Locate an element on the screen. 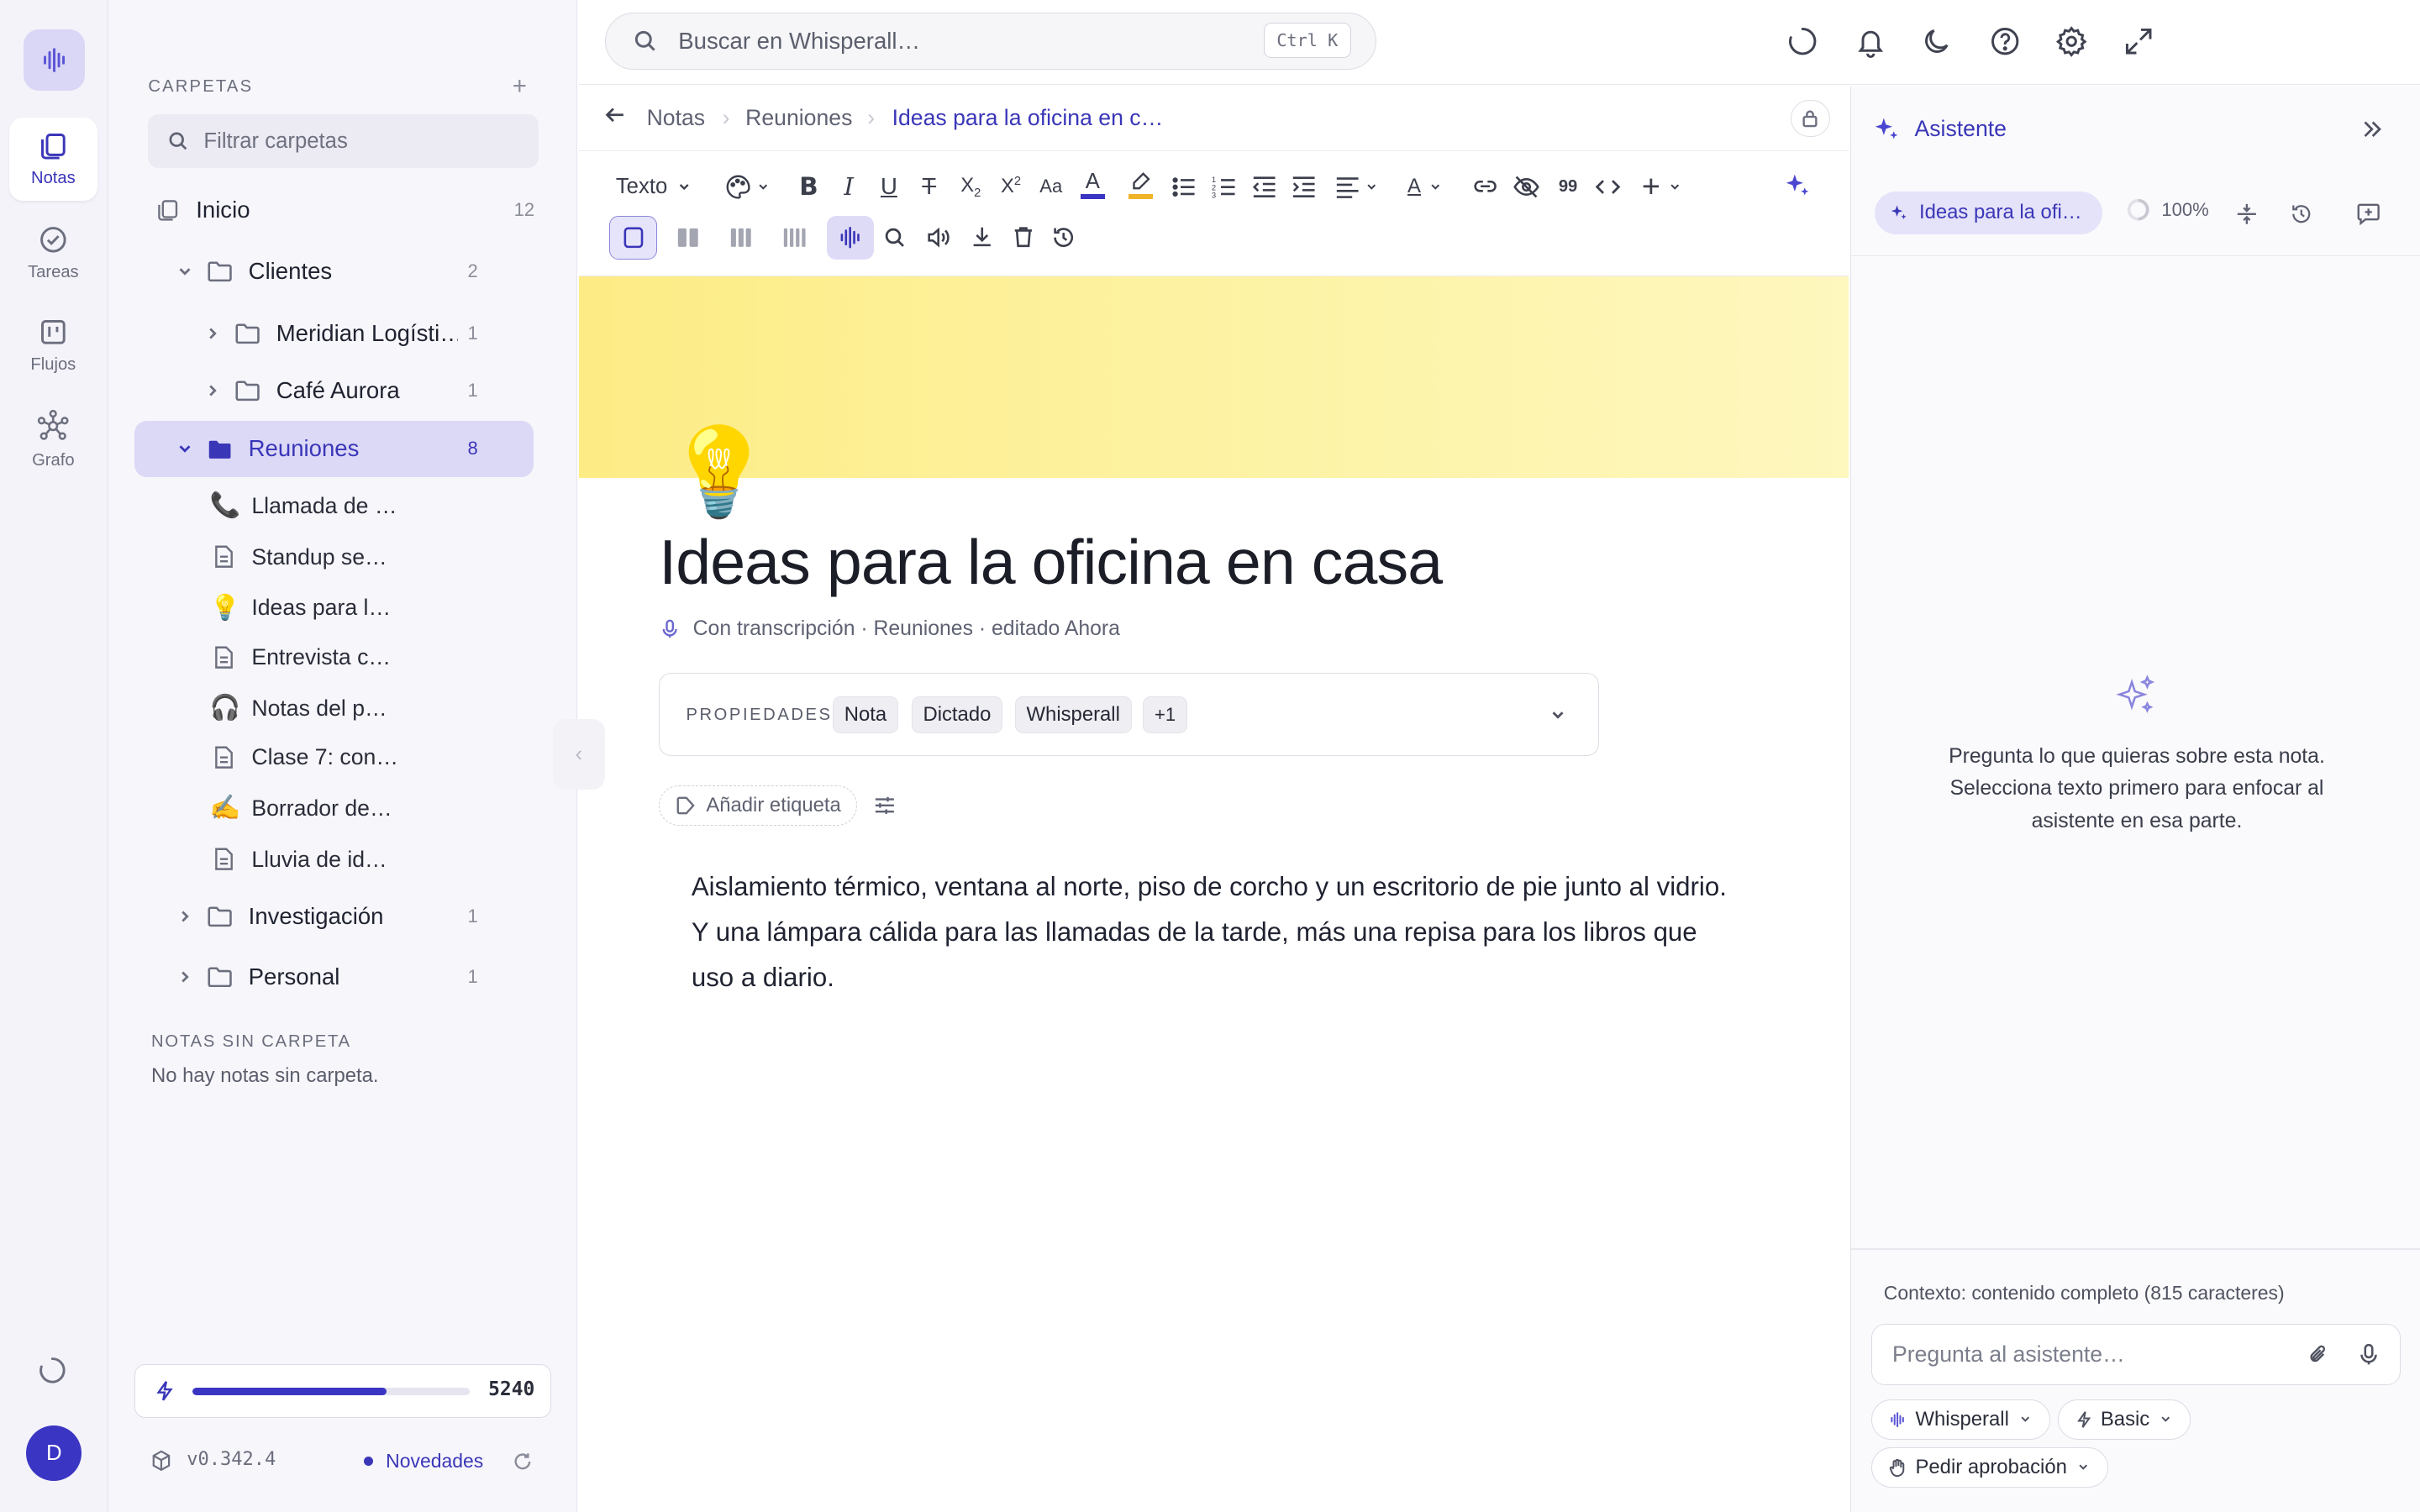 The height and width of the screenshot is (1512, 2420). superscript-button: X2 is located at coordinates (1012, 186).